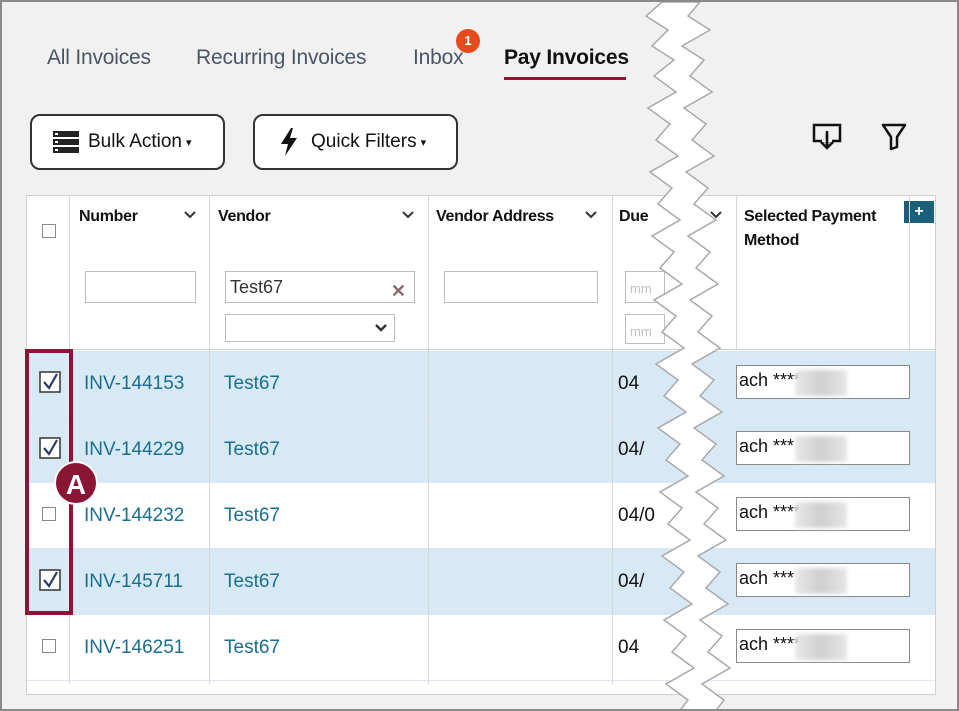 Image resolution: width=959 pixels, height=711 pixels. Describe the element at coordinates (688, 355) in the screenshot. I see `torn-edge-decoration` at that location.